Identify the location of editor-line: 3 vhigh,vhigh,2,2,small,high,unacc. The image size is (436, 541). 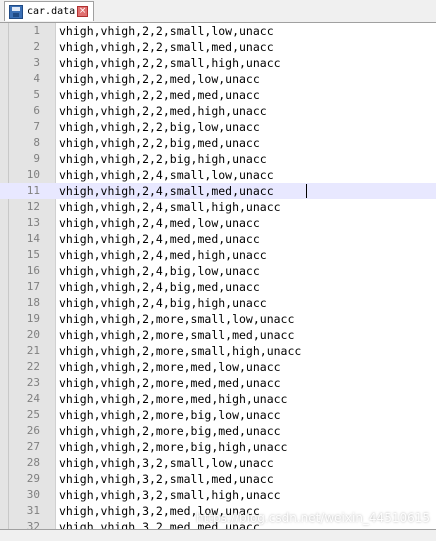
(218, 63).